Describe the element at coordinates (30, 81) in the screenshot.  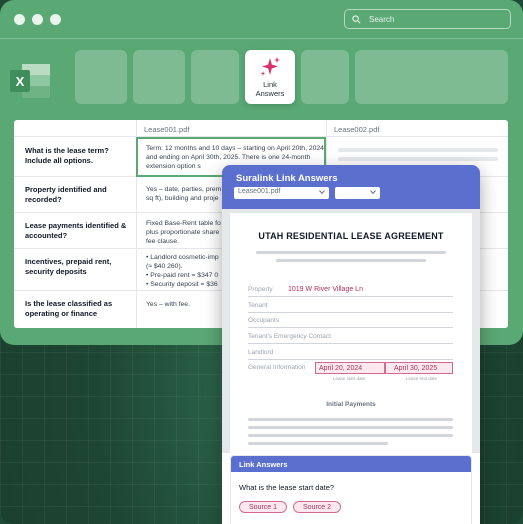
I see `excel-icon: X` at that location.